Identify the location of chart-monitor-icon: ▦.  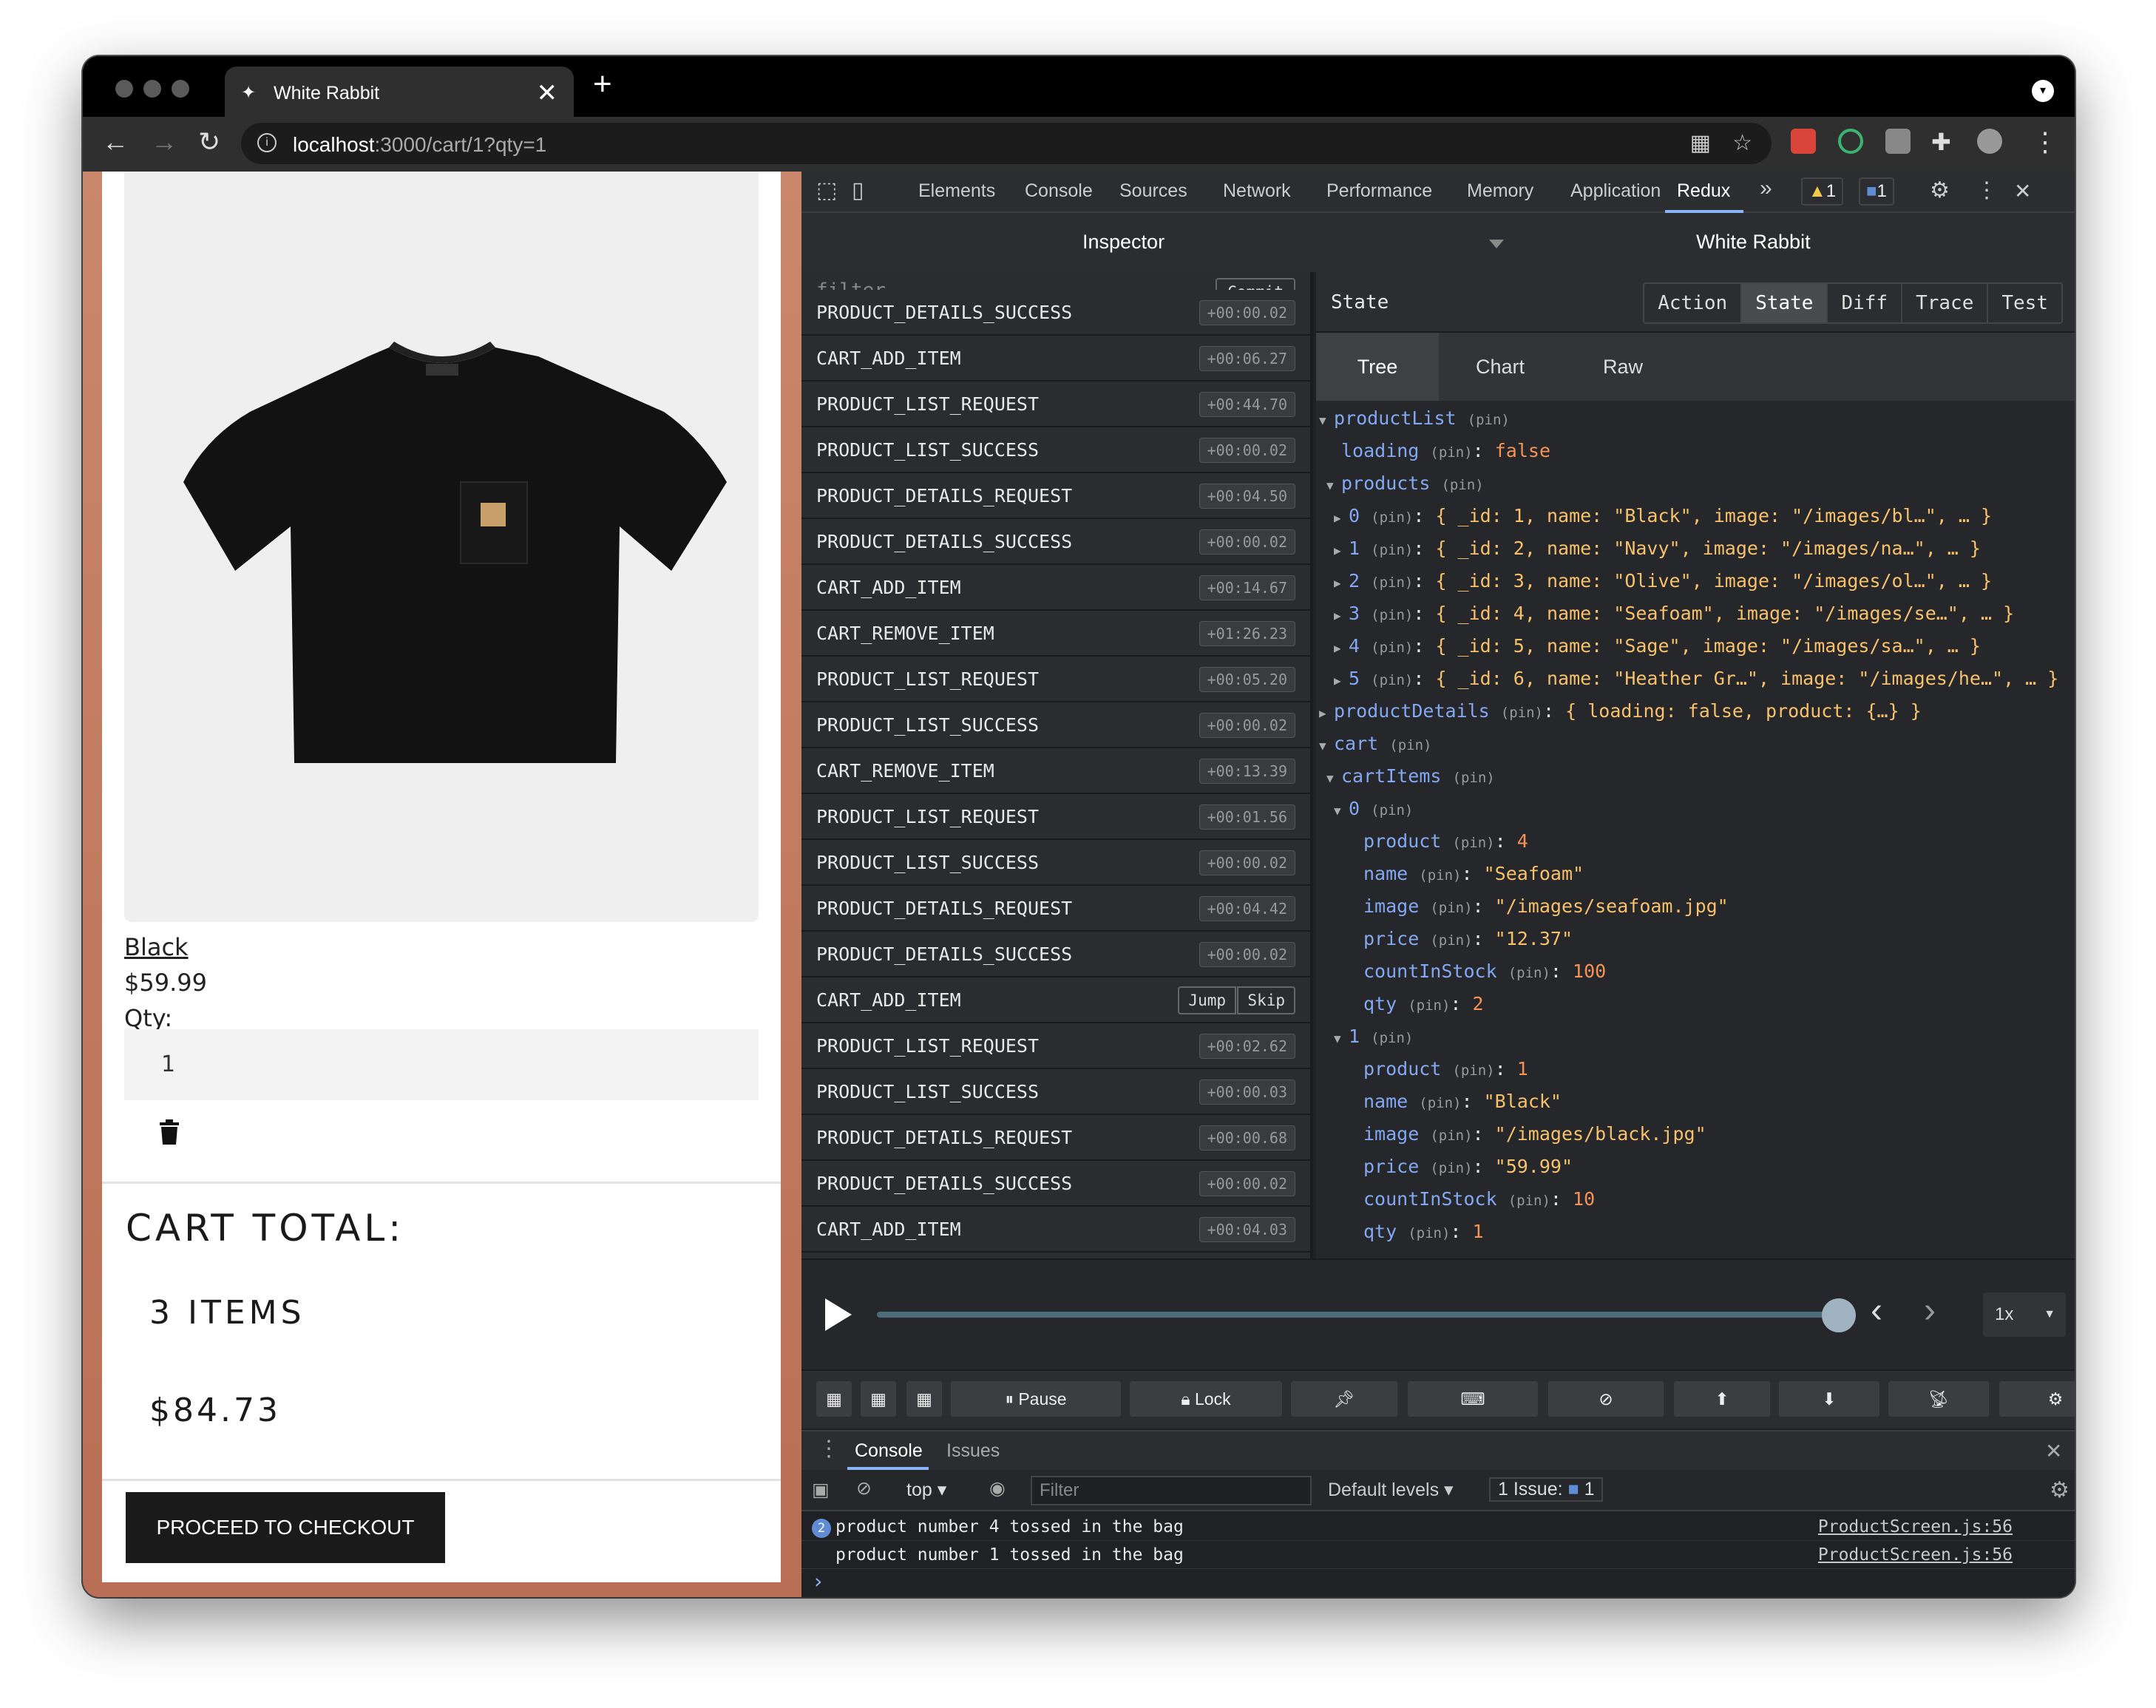
(924, 1399).